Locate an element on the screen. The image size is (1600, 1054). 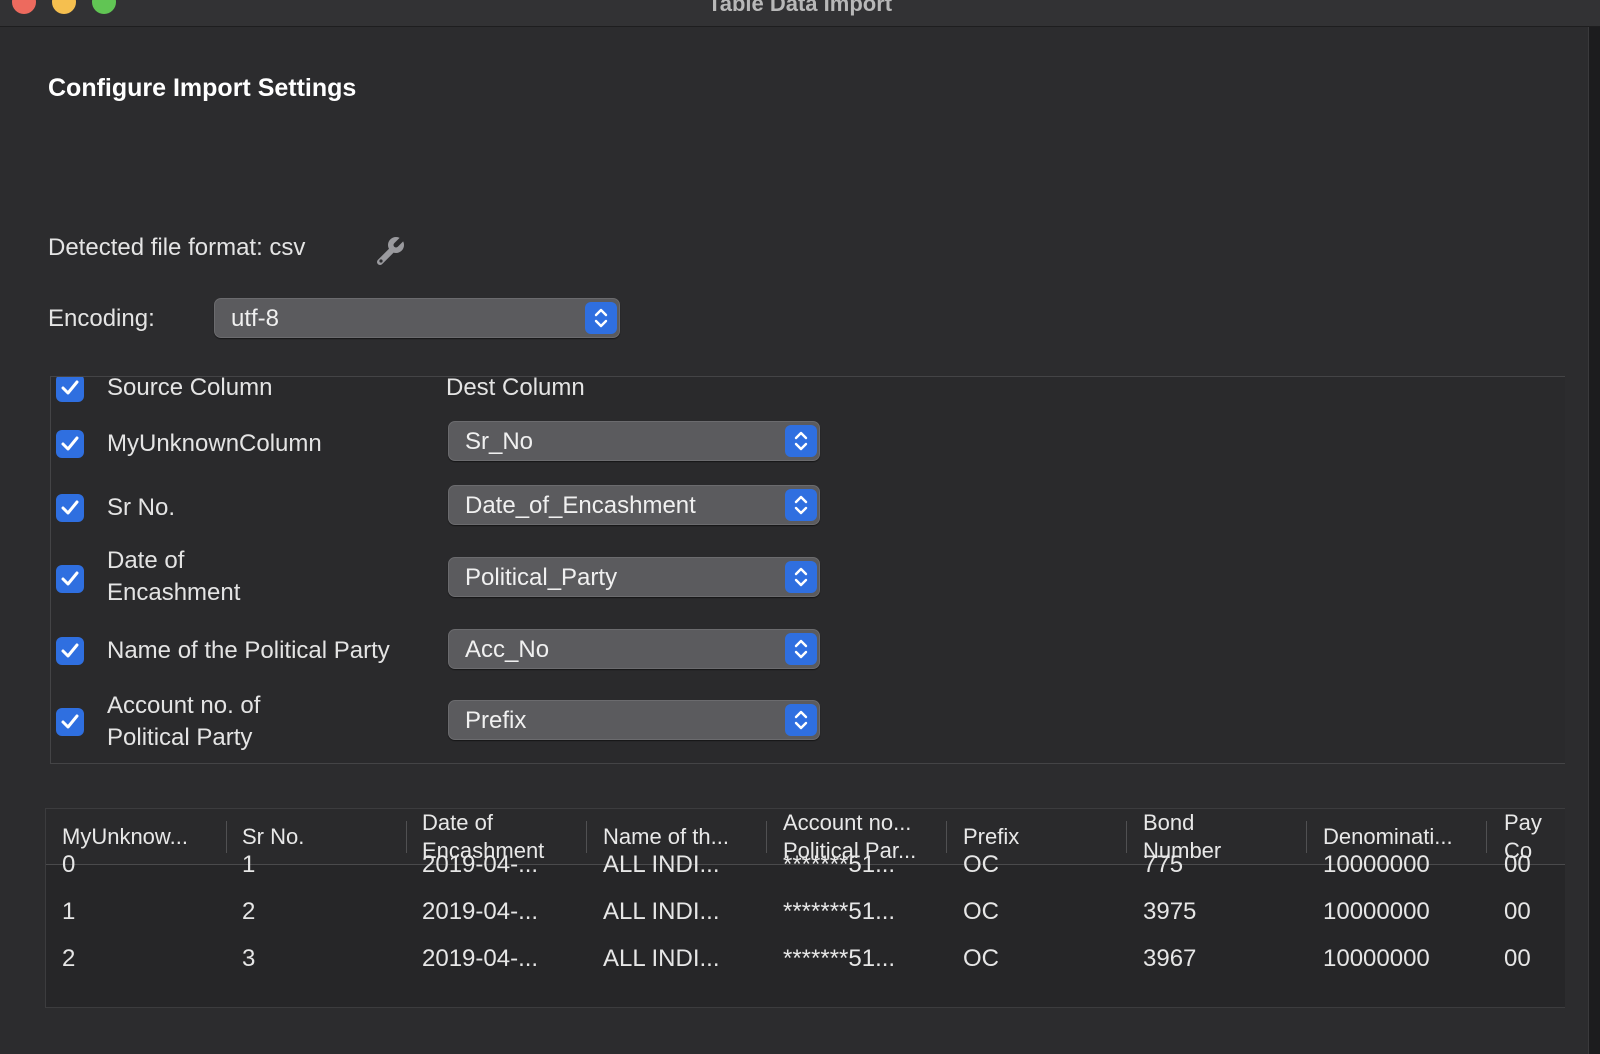
dest-column-value: Prefix is located at coordinates (496, 720).